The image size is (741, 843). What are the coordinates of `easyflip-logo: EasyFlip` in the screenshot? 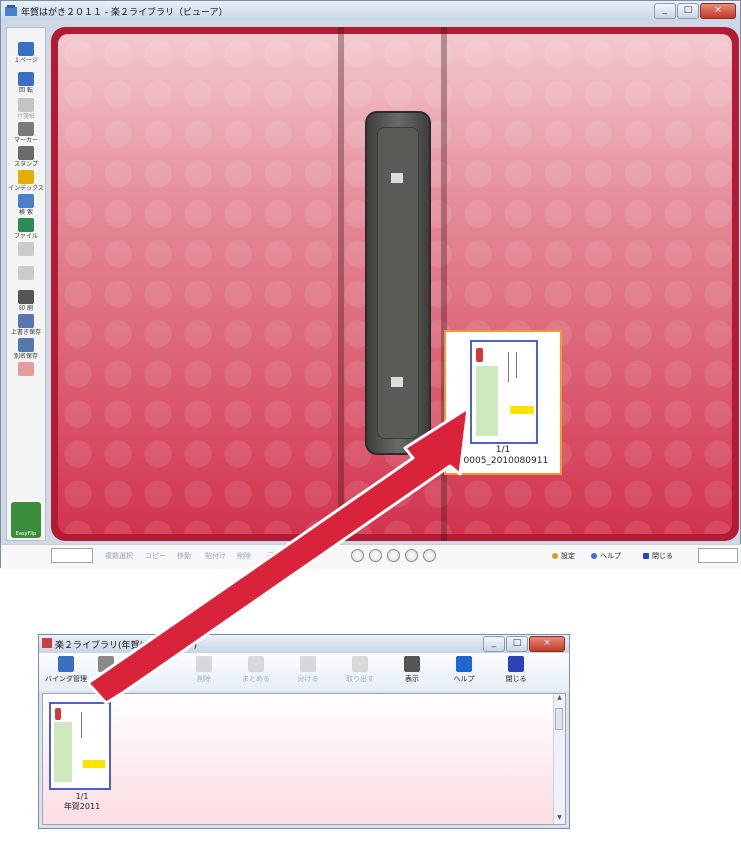 It's located at (26, 520).